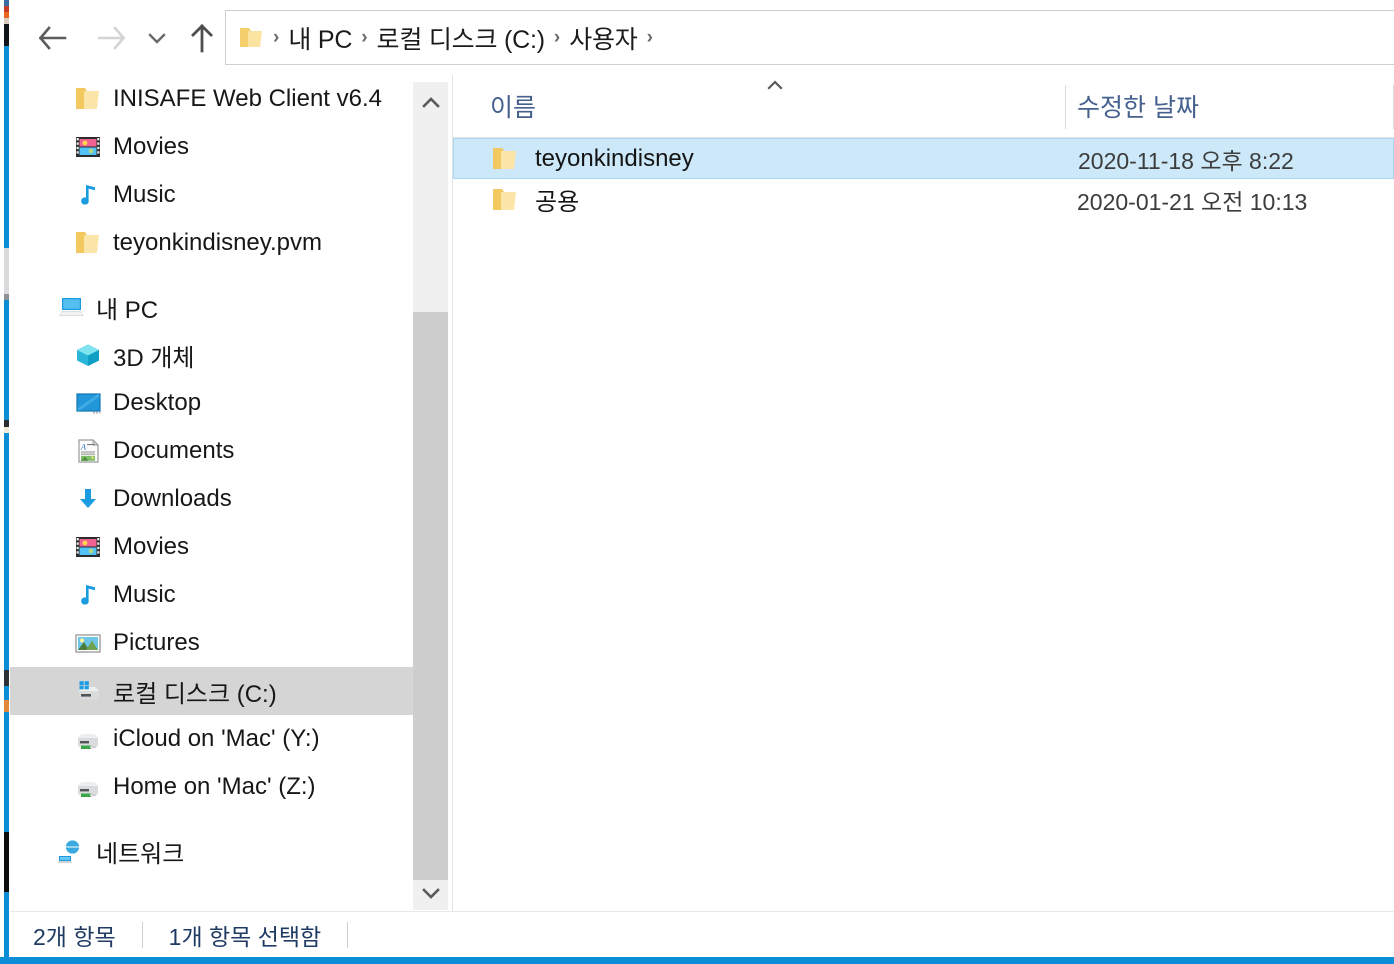  I want to click on network-drive-icon, so click(88, 739).